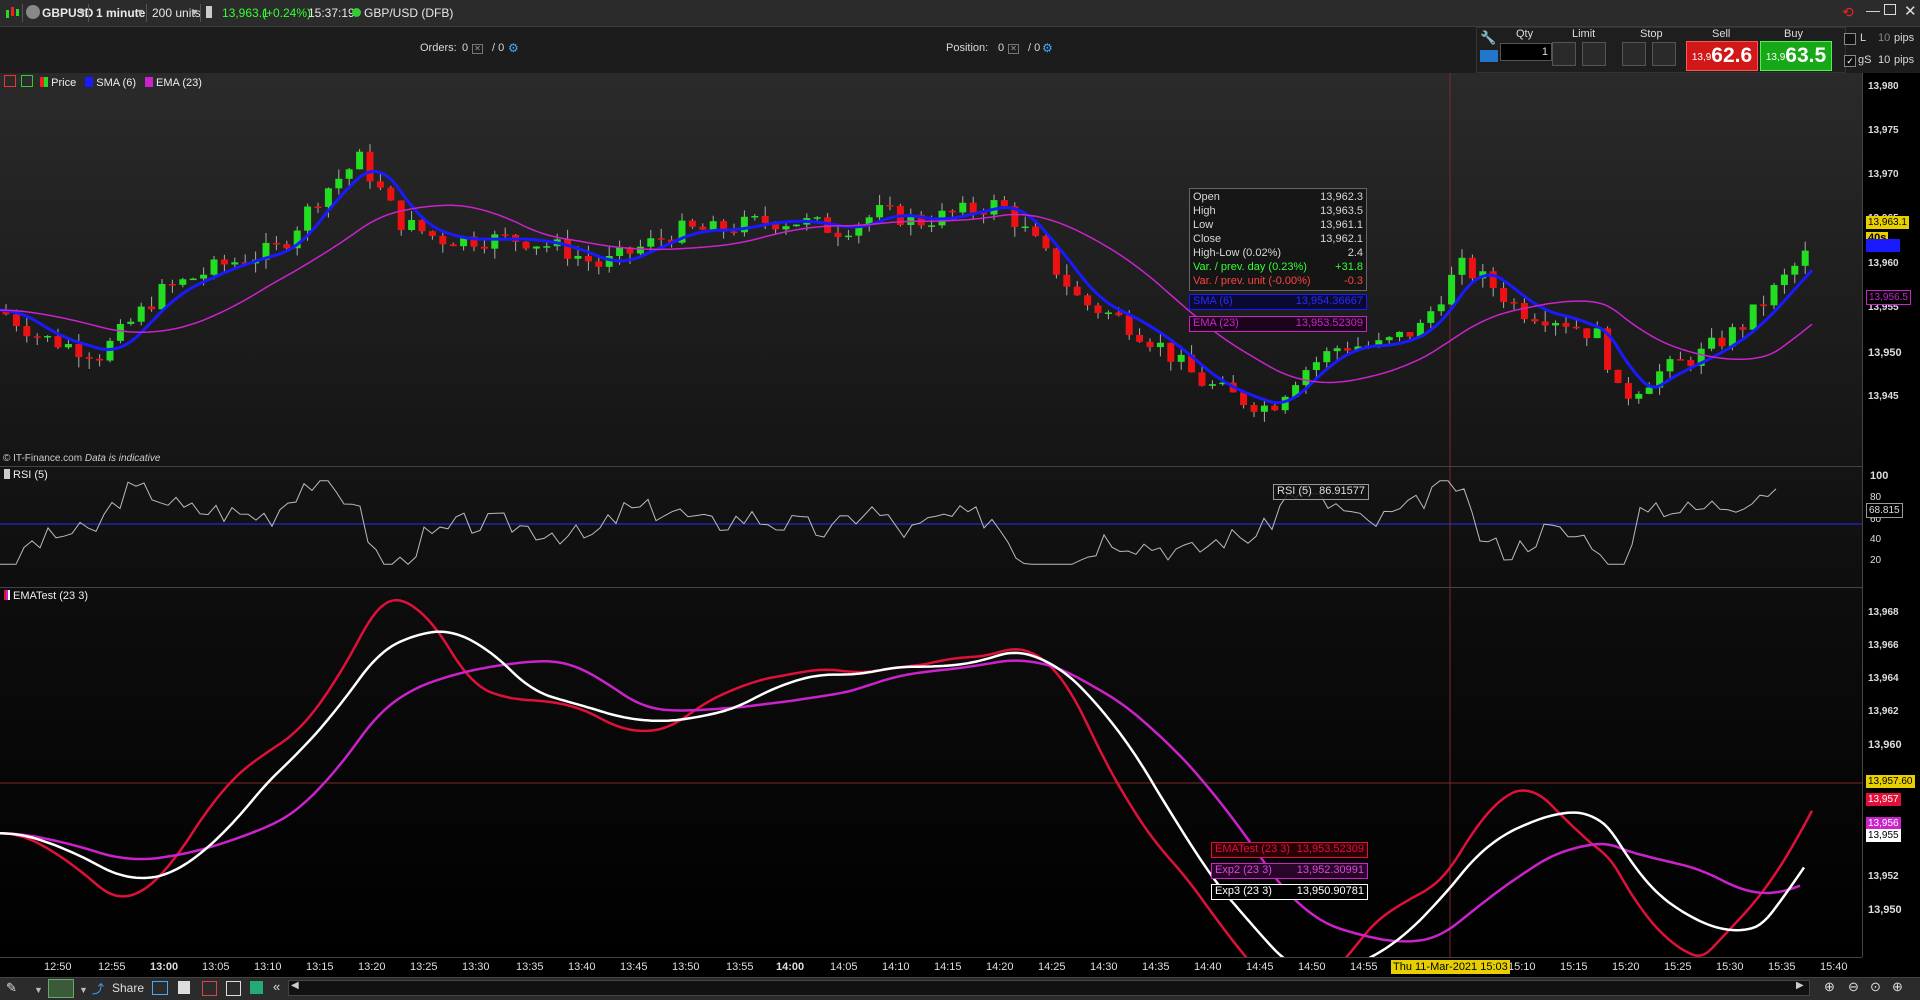 This screenshot has width=1920, height=1000. I want to click on zoom-fit-icon: ⊕, so click(1829, 987).